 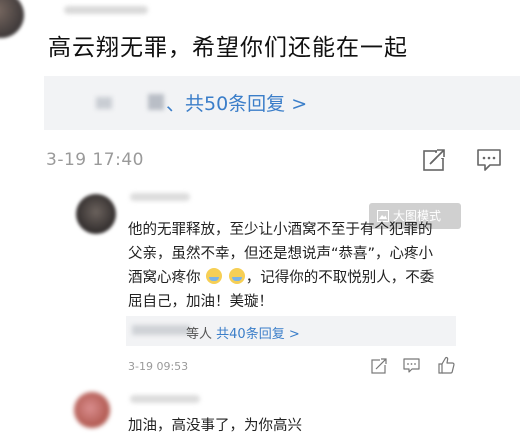 I want to click on reply-text: 加油，高没事了，为你高兴, so click(x=215, y=426).